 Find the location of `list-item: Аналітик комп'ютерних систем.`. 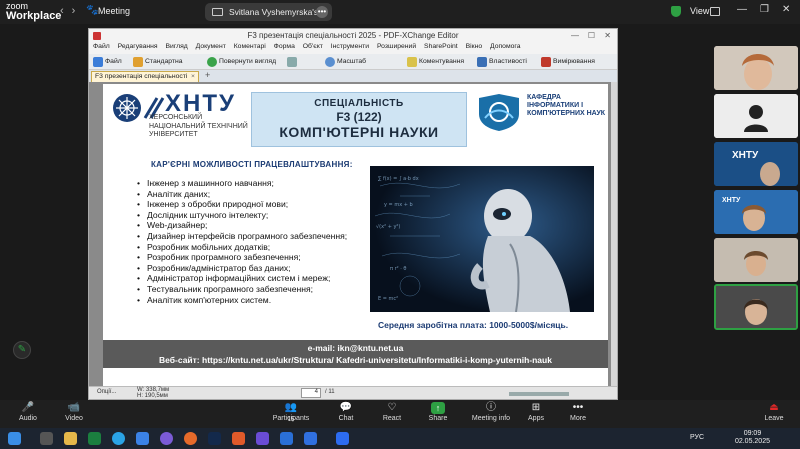

list-item: Аналітик комп'ютерних систем. is located at coordinates (255, 300).